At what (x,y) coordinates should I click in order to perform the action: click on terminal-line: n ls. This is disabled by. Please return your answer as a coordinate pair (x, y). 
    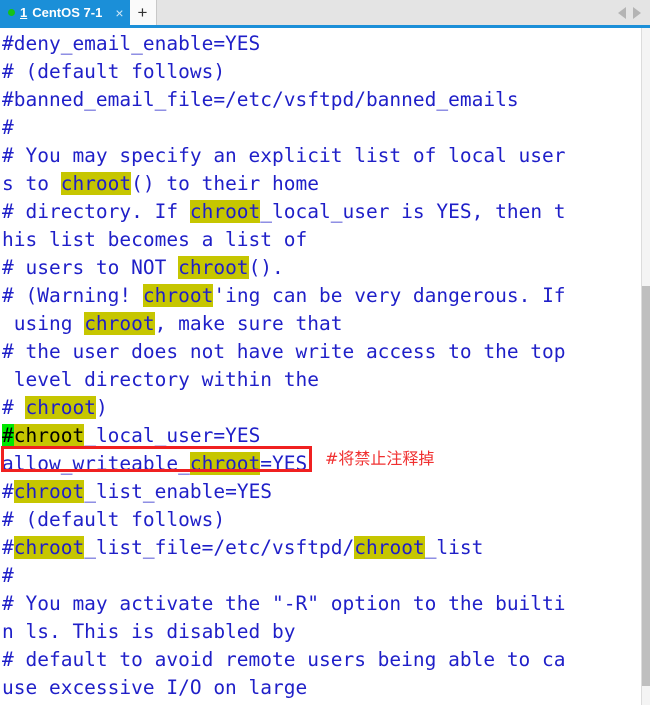
    Looking at the image, I should click on (326, 632).